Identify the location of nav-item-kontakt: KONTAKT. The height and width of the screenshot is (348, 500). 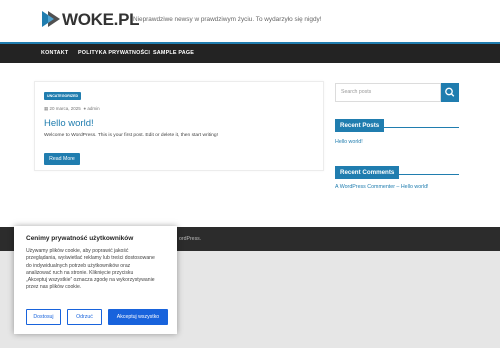
(54, 53).